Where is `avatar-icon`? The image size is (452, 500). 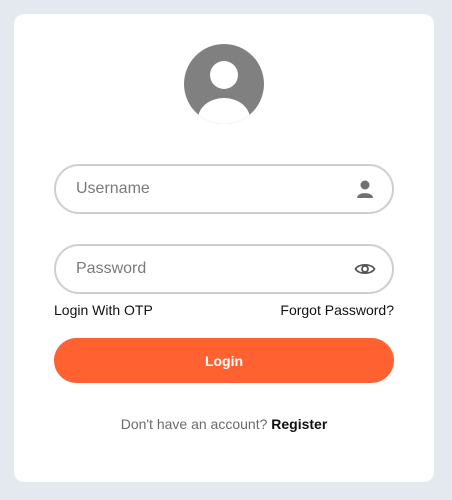 avatar-icon is located at coordinates (224, 84).